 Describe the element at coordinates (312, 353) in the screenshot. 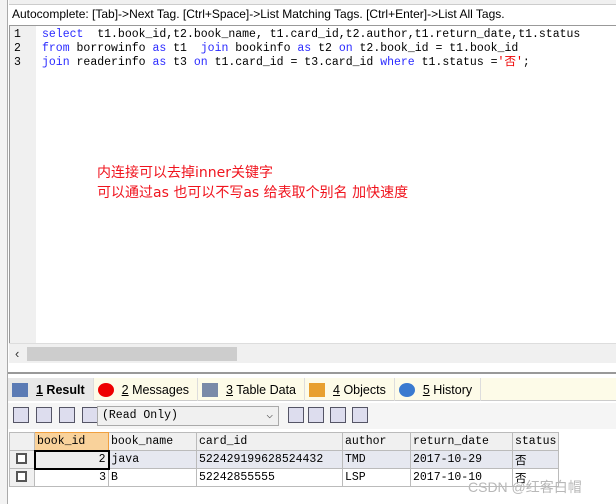

I see `horizontal-scrollbar: ‹` at that location.